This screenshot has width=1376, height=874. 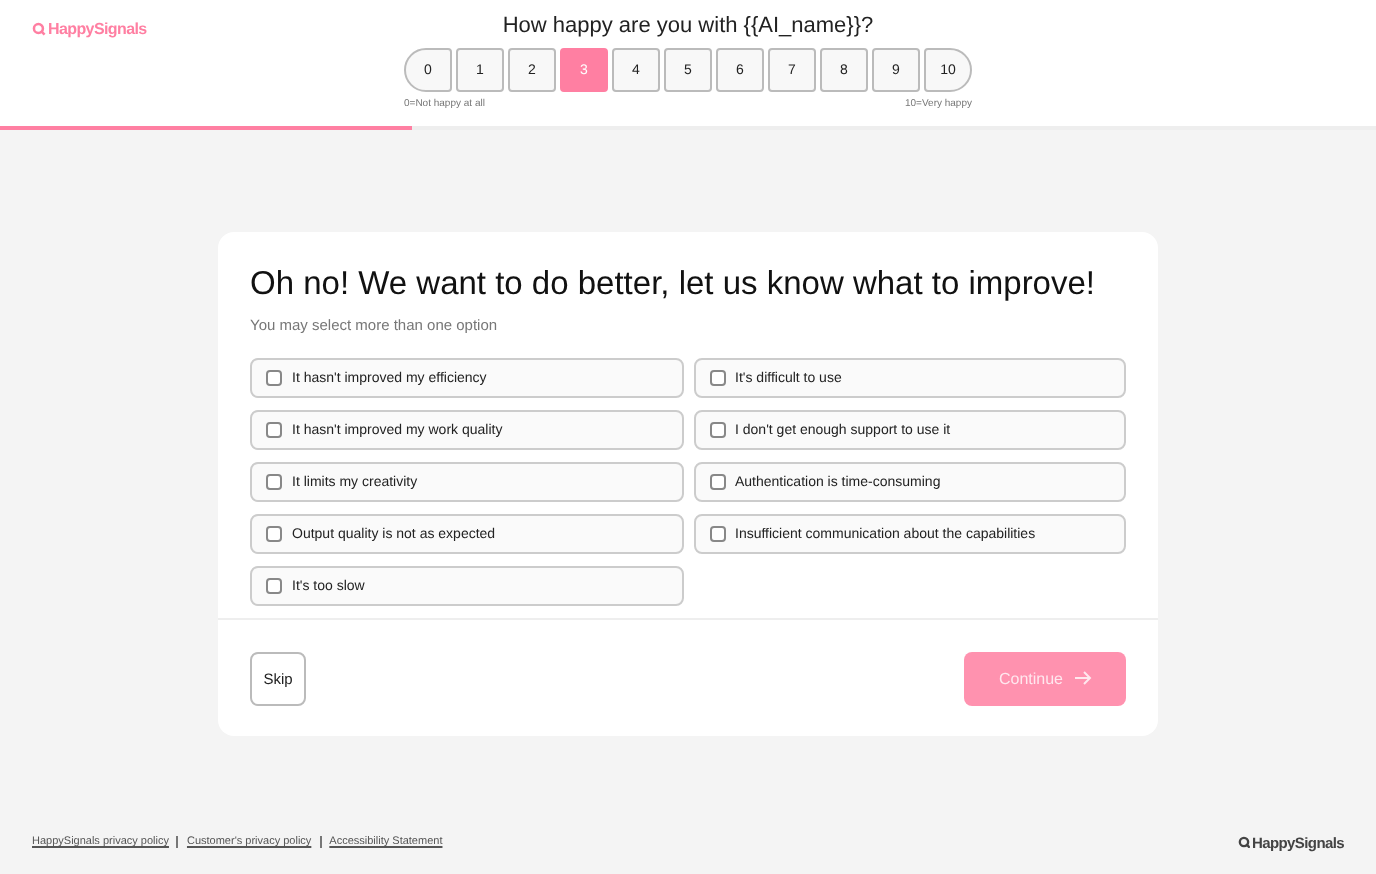 What do you see at coordinates (1082, 678) in the screenshot?
I see `arrow-icon` at bounding box center [1082, 678].